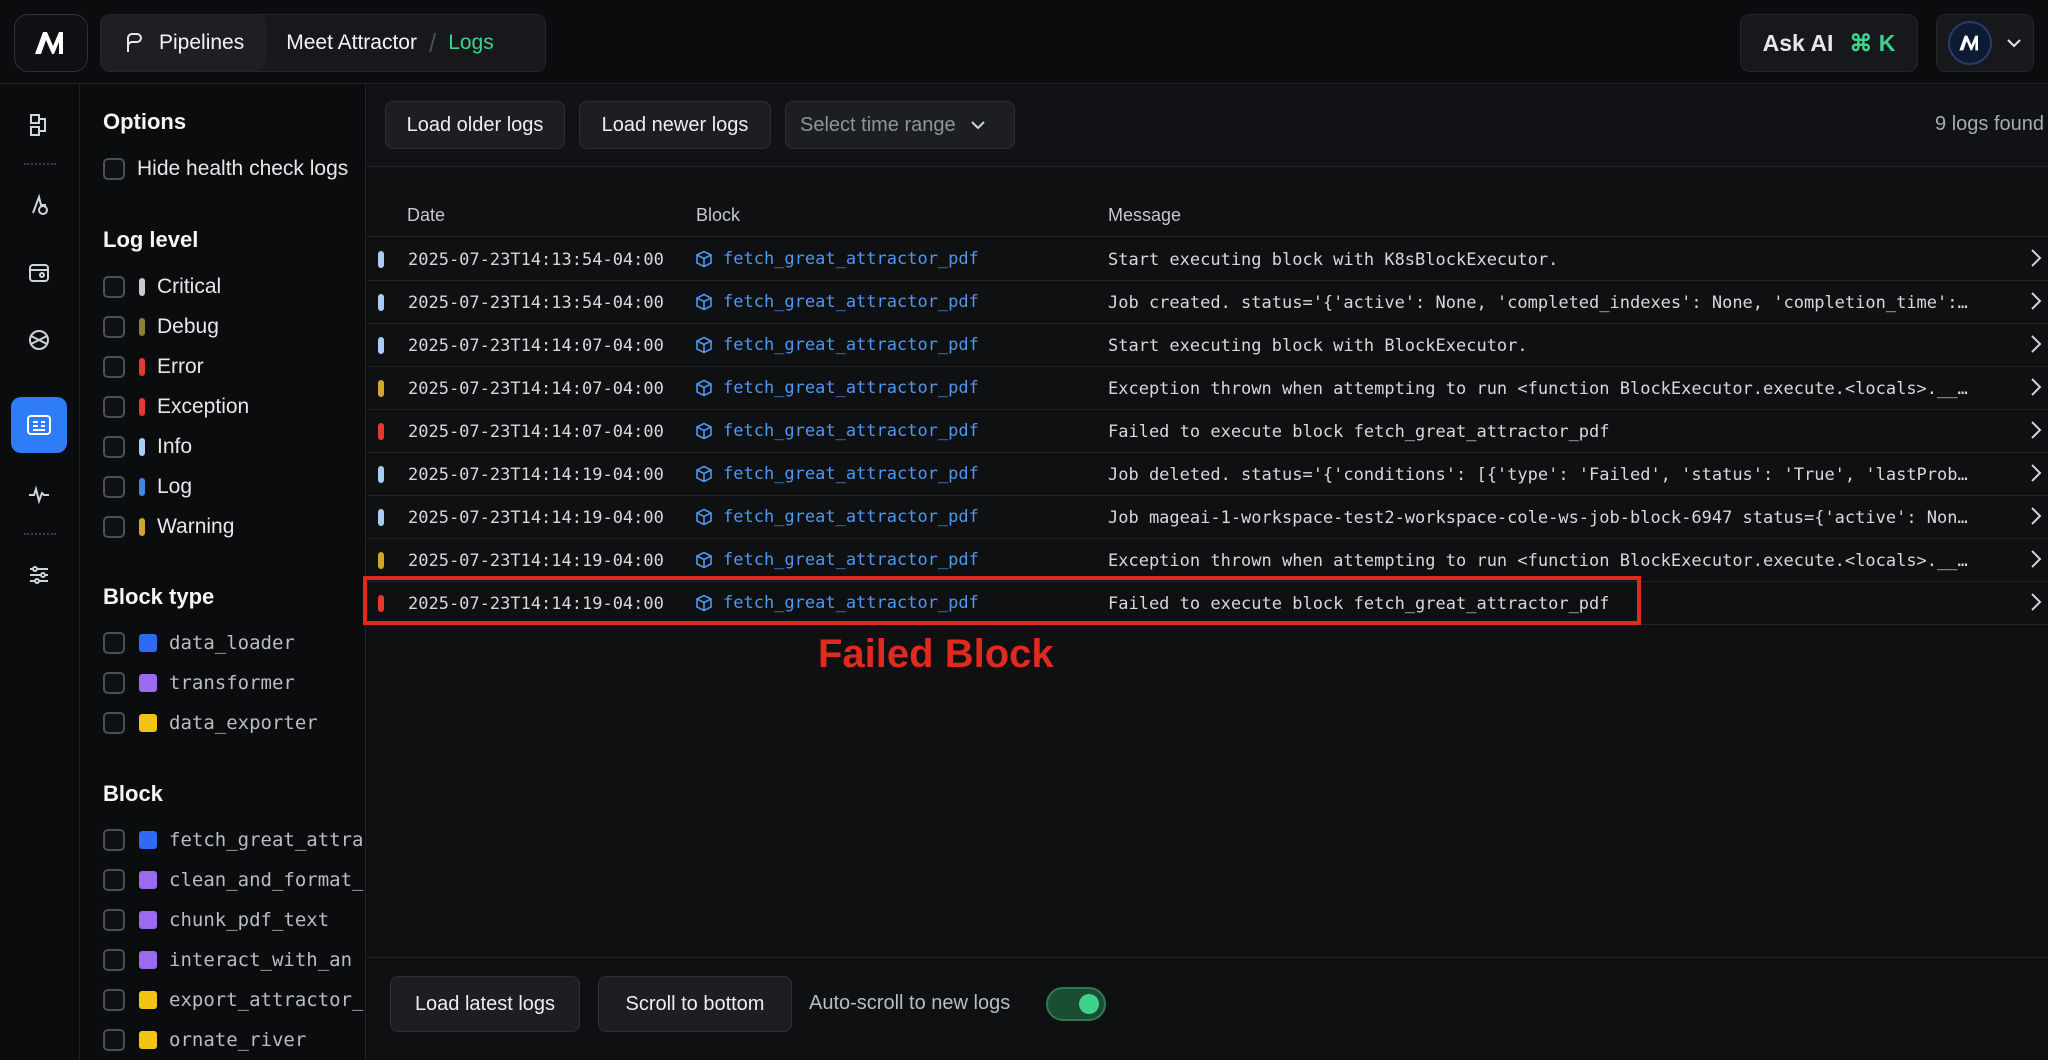 Image resolution: width=2048 pixels, height=1060 pixels. What do you see at coordinates (227, 960) in the screenshot?
I see `block-option: interact_with_an` at bounding box center [227, 960].